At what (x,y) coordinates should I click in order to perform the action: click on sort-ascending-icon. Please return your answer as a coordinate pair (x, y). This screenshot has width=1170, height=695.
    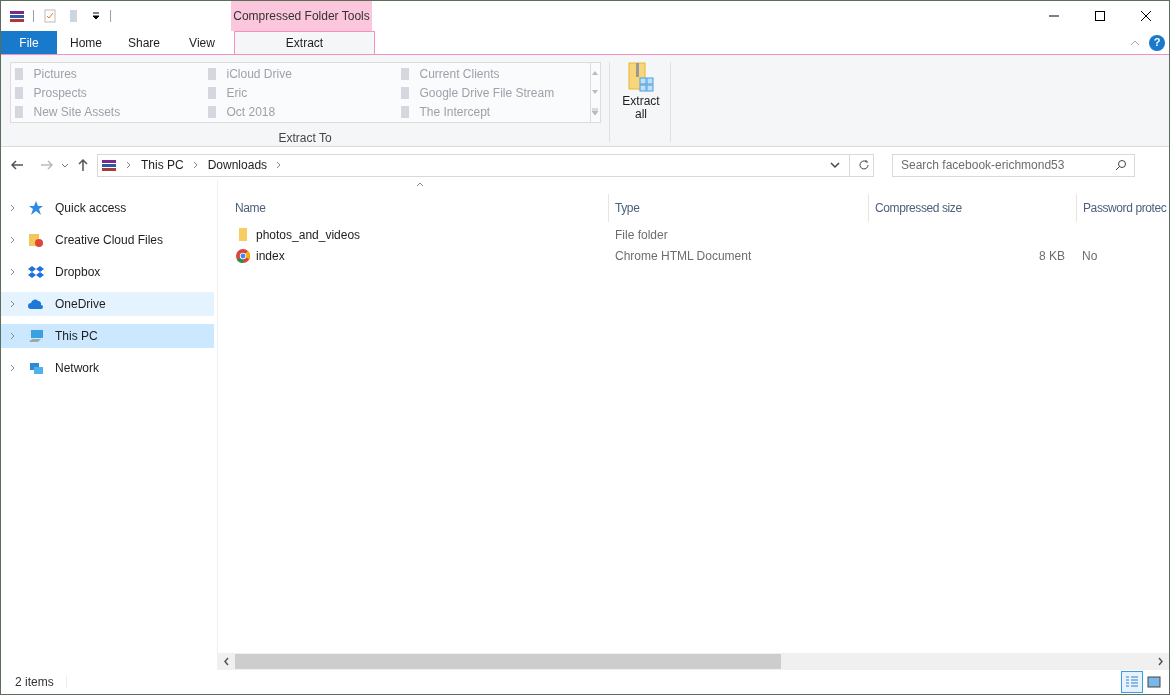
    Looking at the image, I should click on (420, 184).